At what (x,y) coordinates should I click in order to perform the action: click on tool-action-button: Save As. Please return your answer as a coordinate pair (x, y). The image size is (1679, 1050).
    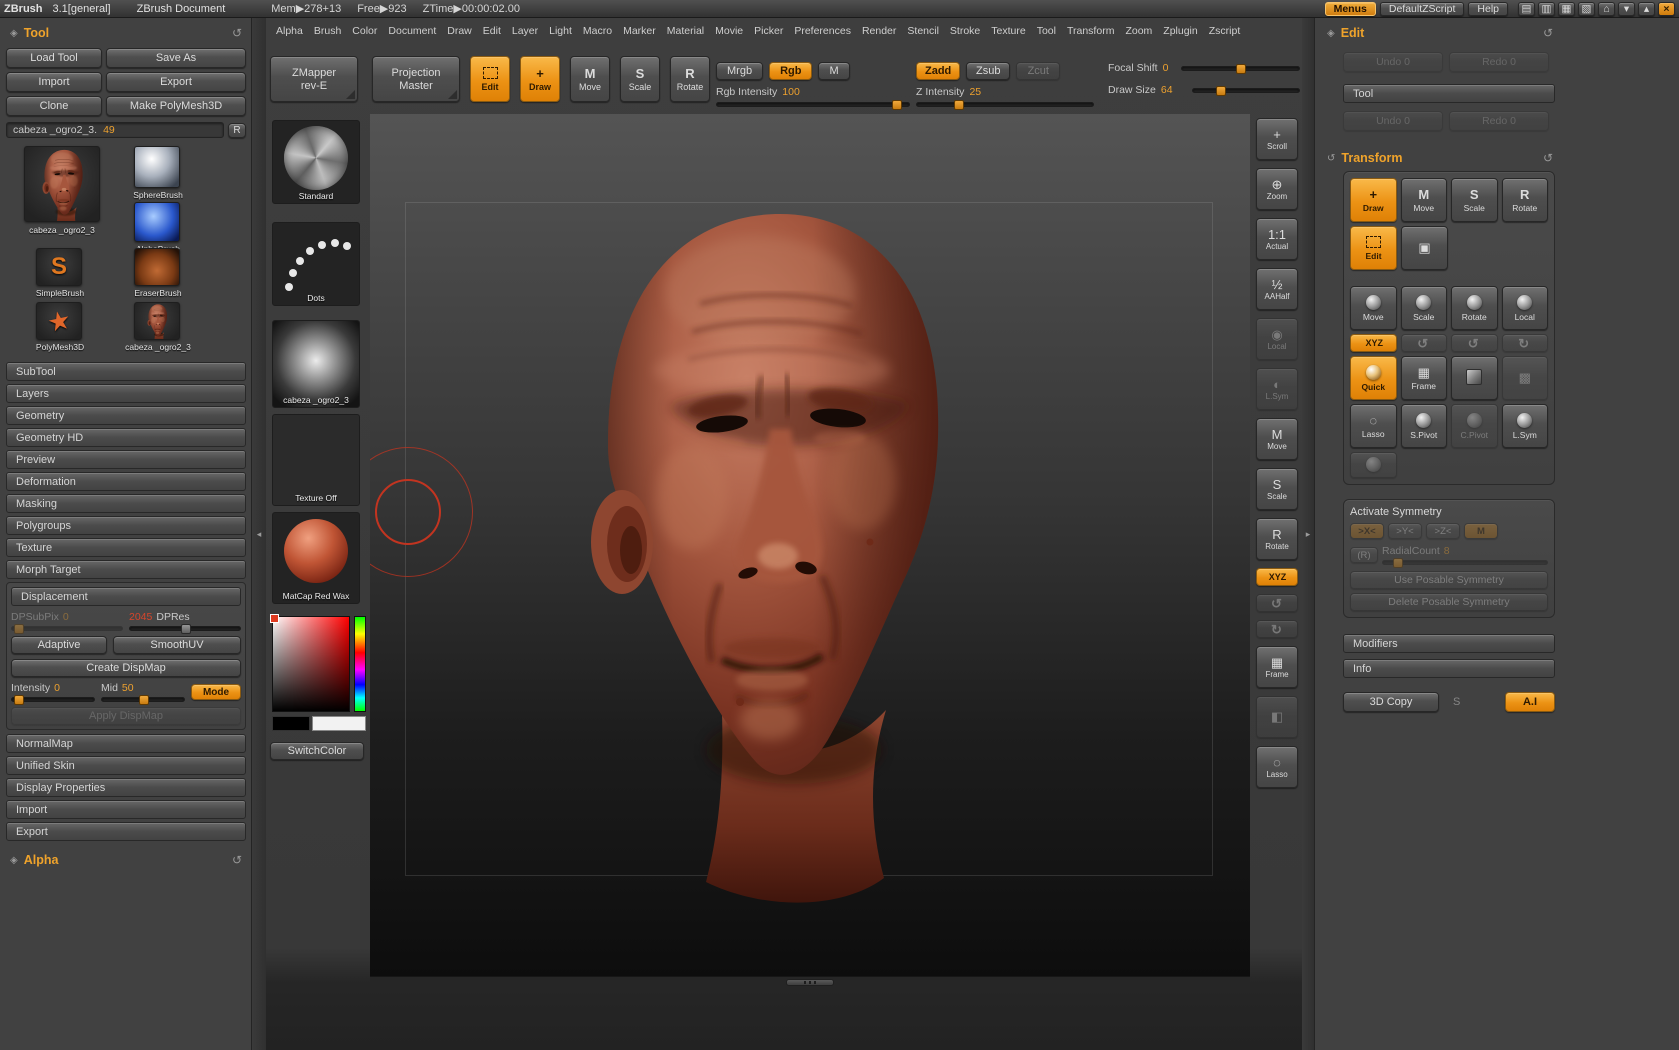
    Looking at the image, I should click on (176, 58).